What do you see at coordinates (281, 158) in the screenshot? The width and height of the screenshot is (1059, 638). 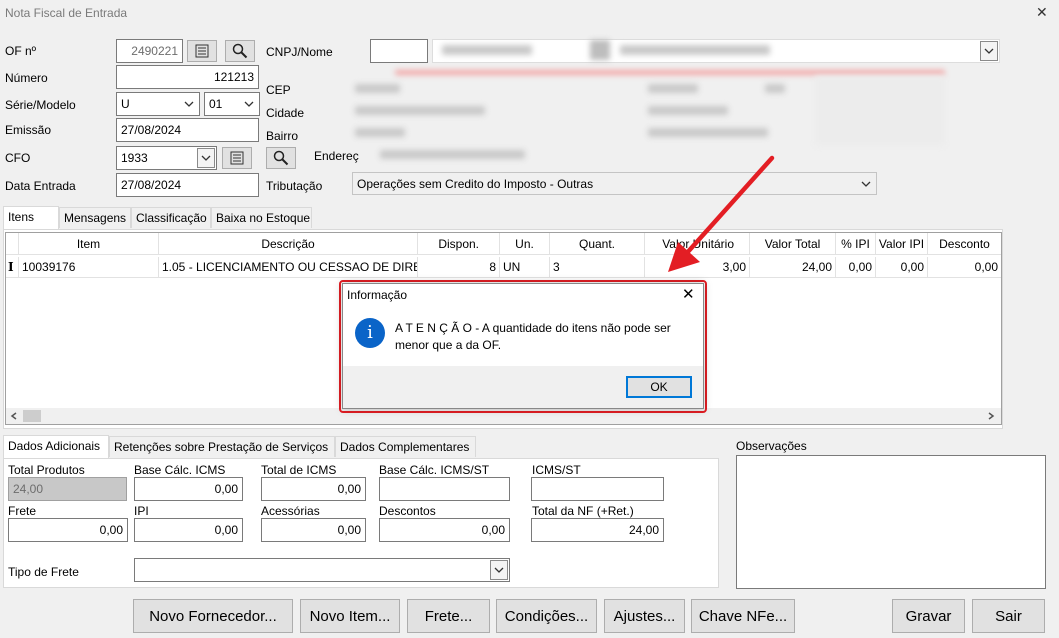 I see `cfo-search-button` at bounding box center [281, 158].